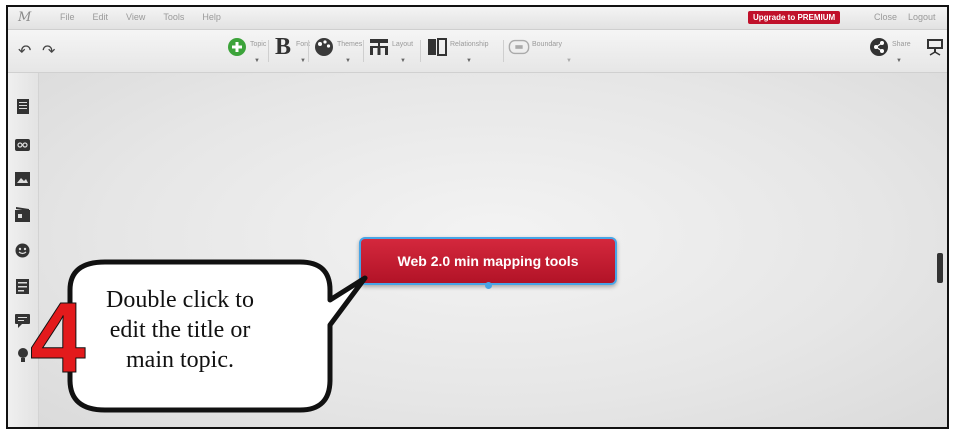  What do you see at coordinates (901, 44) in the screenshot?
I see `share-label: Share` at bounding box center [901, 44].